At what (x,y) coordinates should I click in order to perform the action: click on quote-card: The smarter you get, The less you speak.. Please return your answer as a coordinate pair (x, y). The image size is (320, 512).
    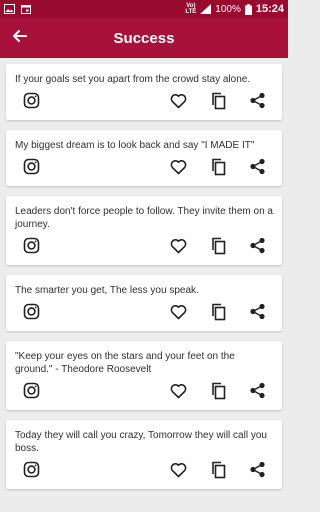
    Looking at the image, I should click on (144, 303).